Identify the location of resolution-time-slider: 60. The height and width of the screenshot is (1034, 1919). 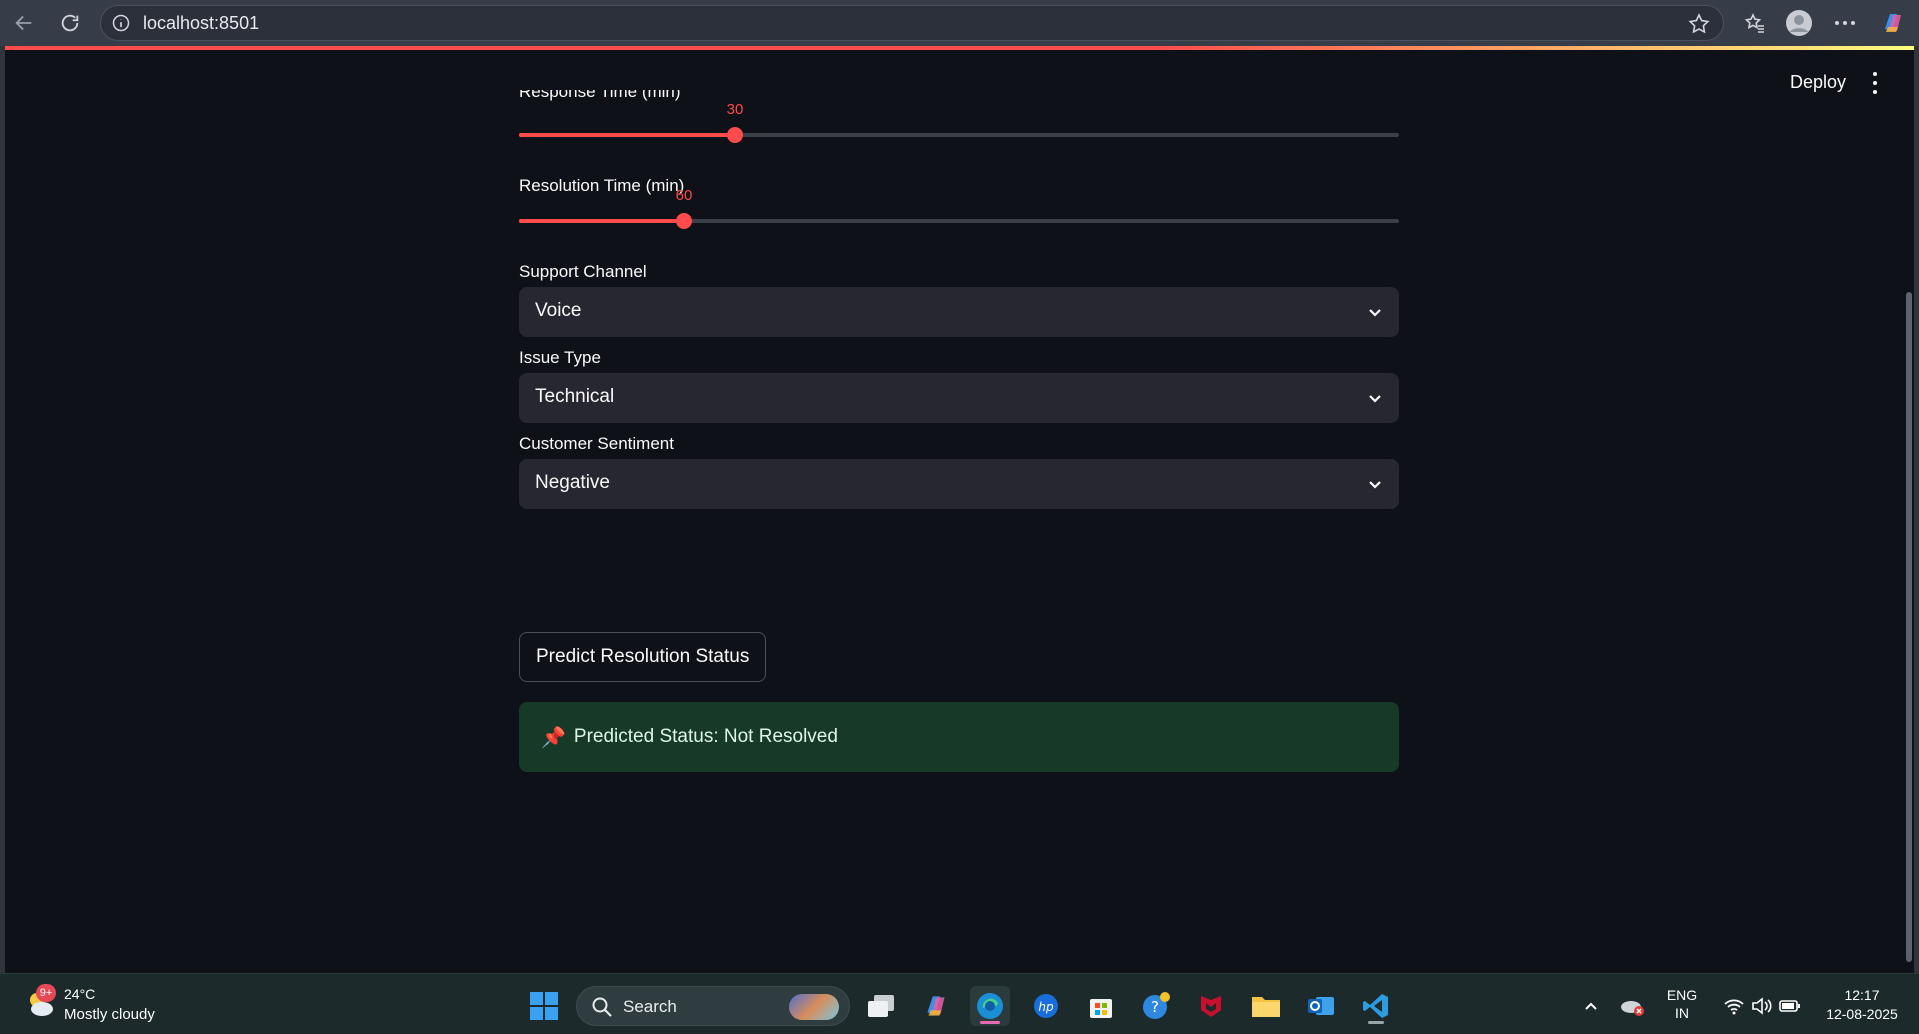
(959, 210).